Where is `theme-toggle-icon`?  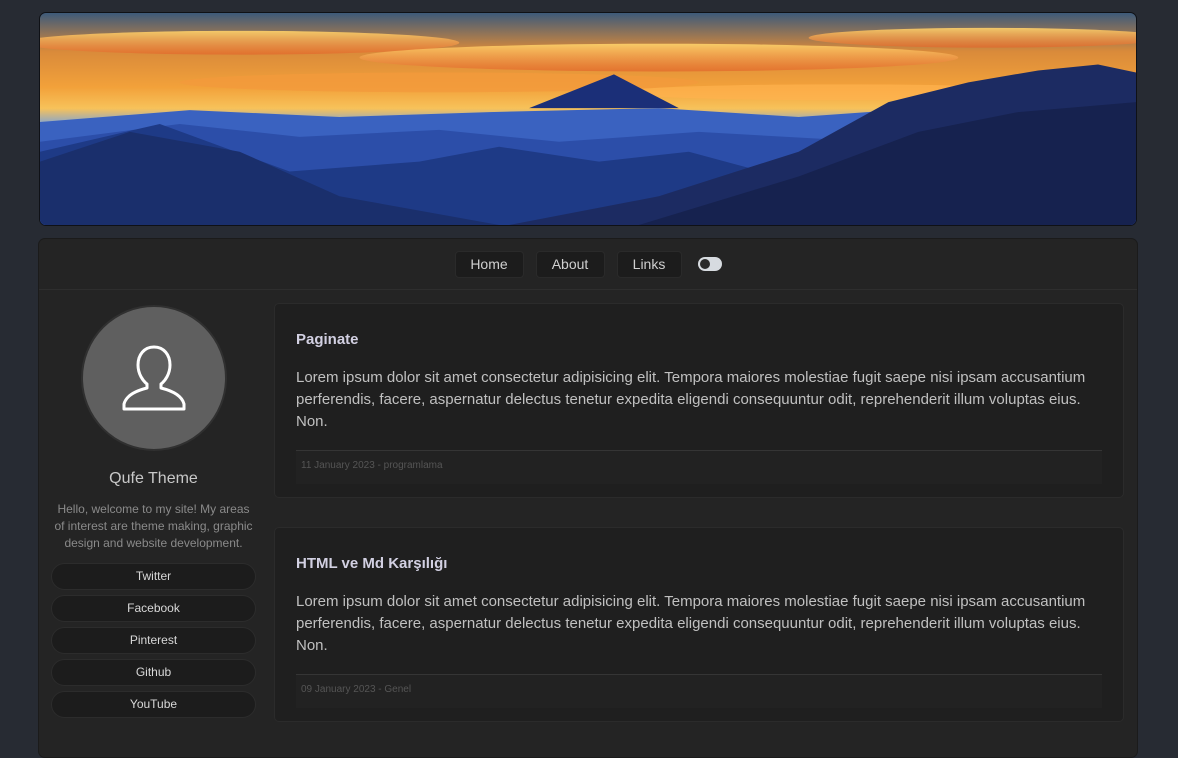
theme-toggle-icon is located at coordinates (709, 264).